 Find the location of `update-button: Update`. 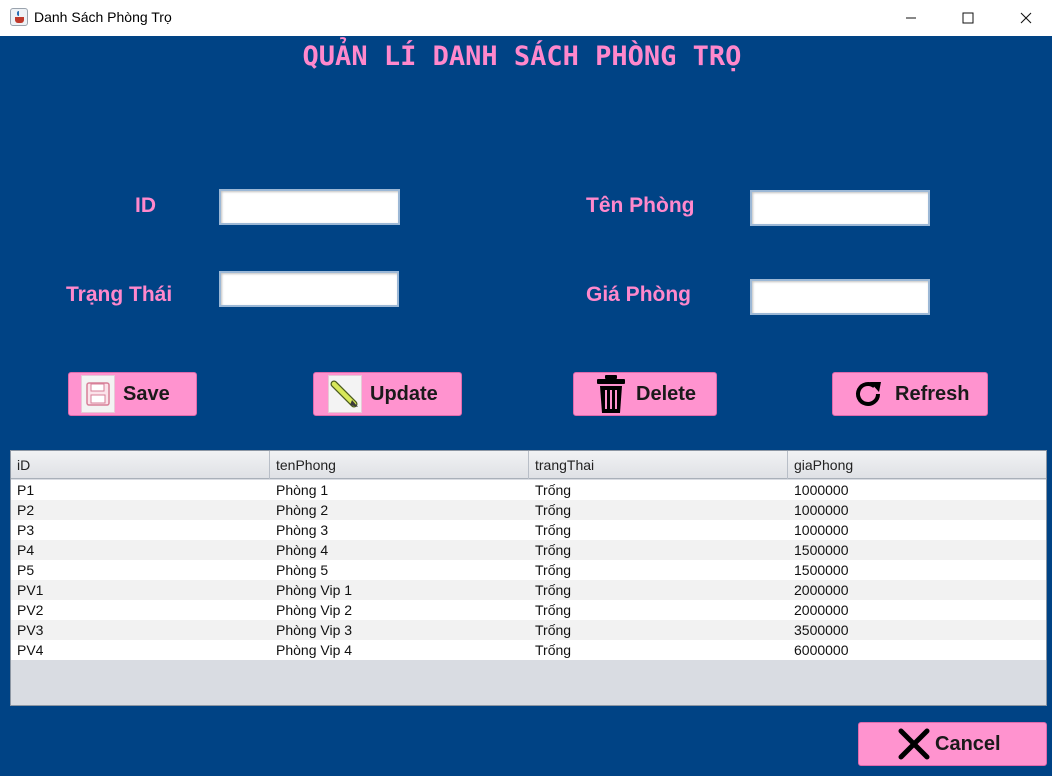

update-button: Update is located at coordinates (387, 394).